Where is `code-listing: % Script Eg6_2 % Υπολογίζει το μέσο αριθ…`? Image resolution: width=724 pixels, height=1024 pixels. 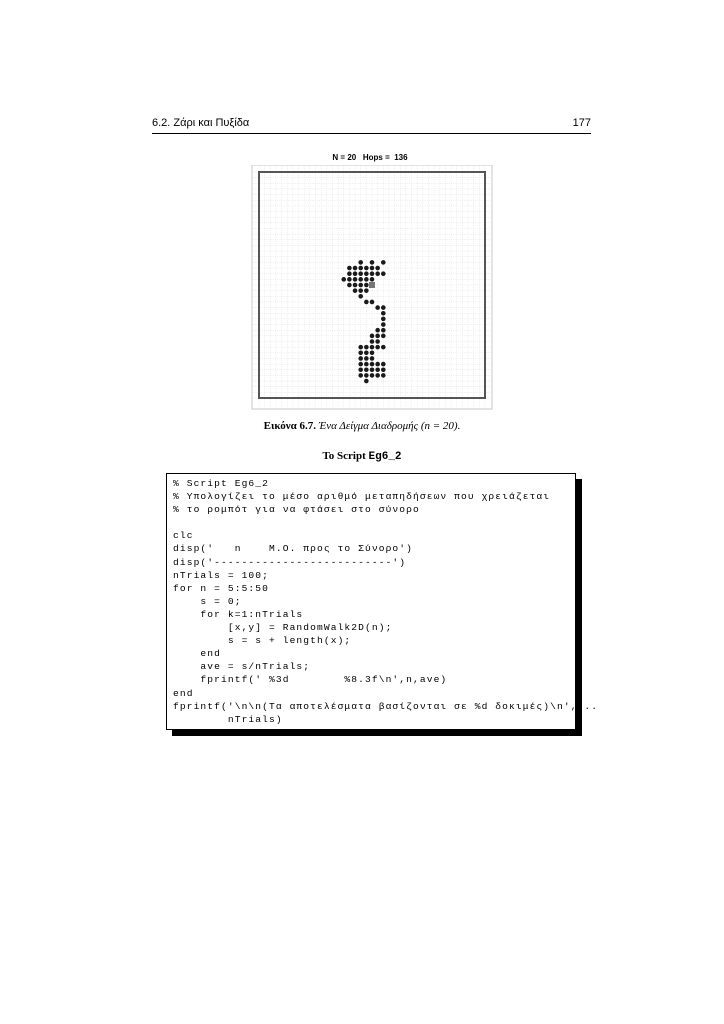
code-listing: % Script Eg6_2 % Υπολογίζει το μέσο αριθ… is located at coordinates (386, 601).